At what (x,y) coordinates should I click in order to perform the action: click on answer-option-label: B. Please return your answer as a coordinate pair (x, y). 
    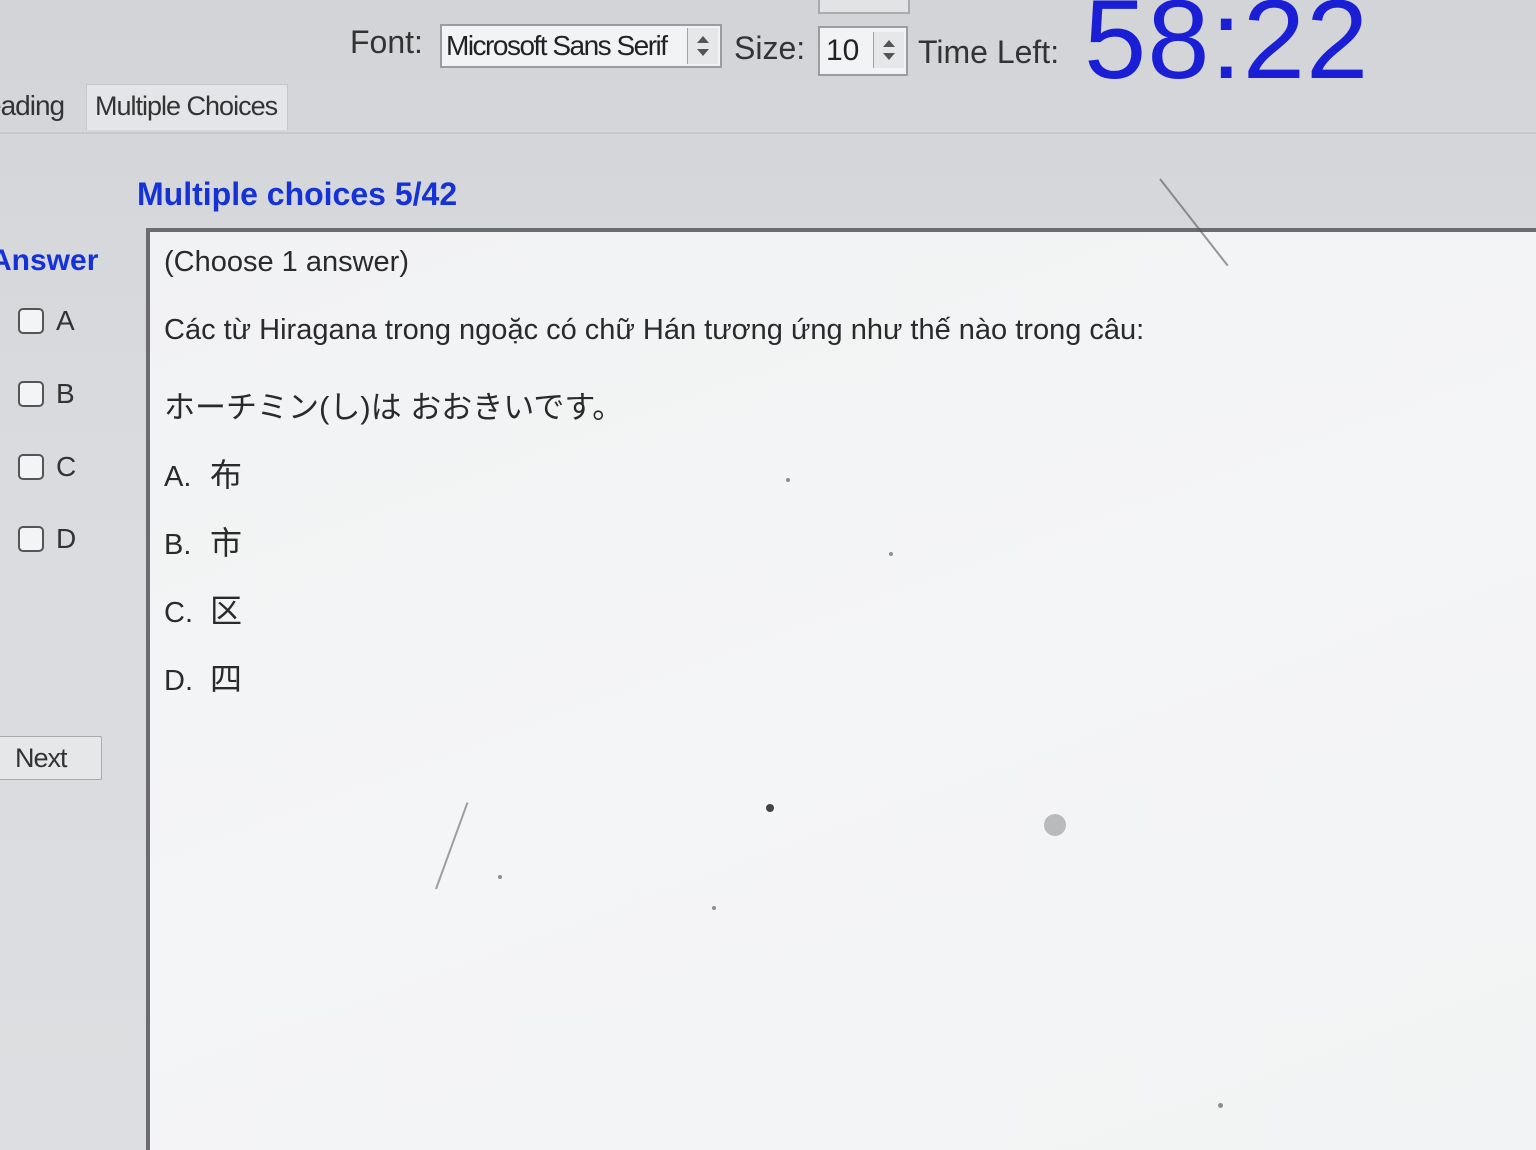
    Looking at the image, I should click on (65, 393).